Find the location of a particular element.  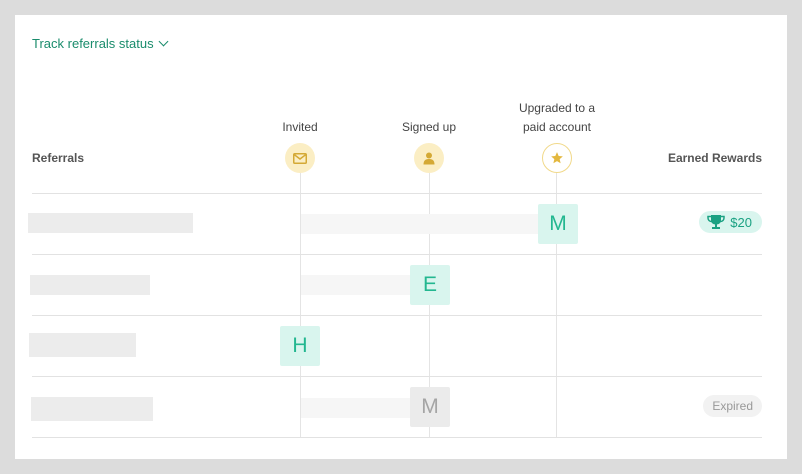

trophy-icon is located at coordinates (716, 222).